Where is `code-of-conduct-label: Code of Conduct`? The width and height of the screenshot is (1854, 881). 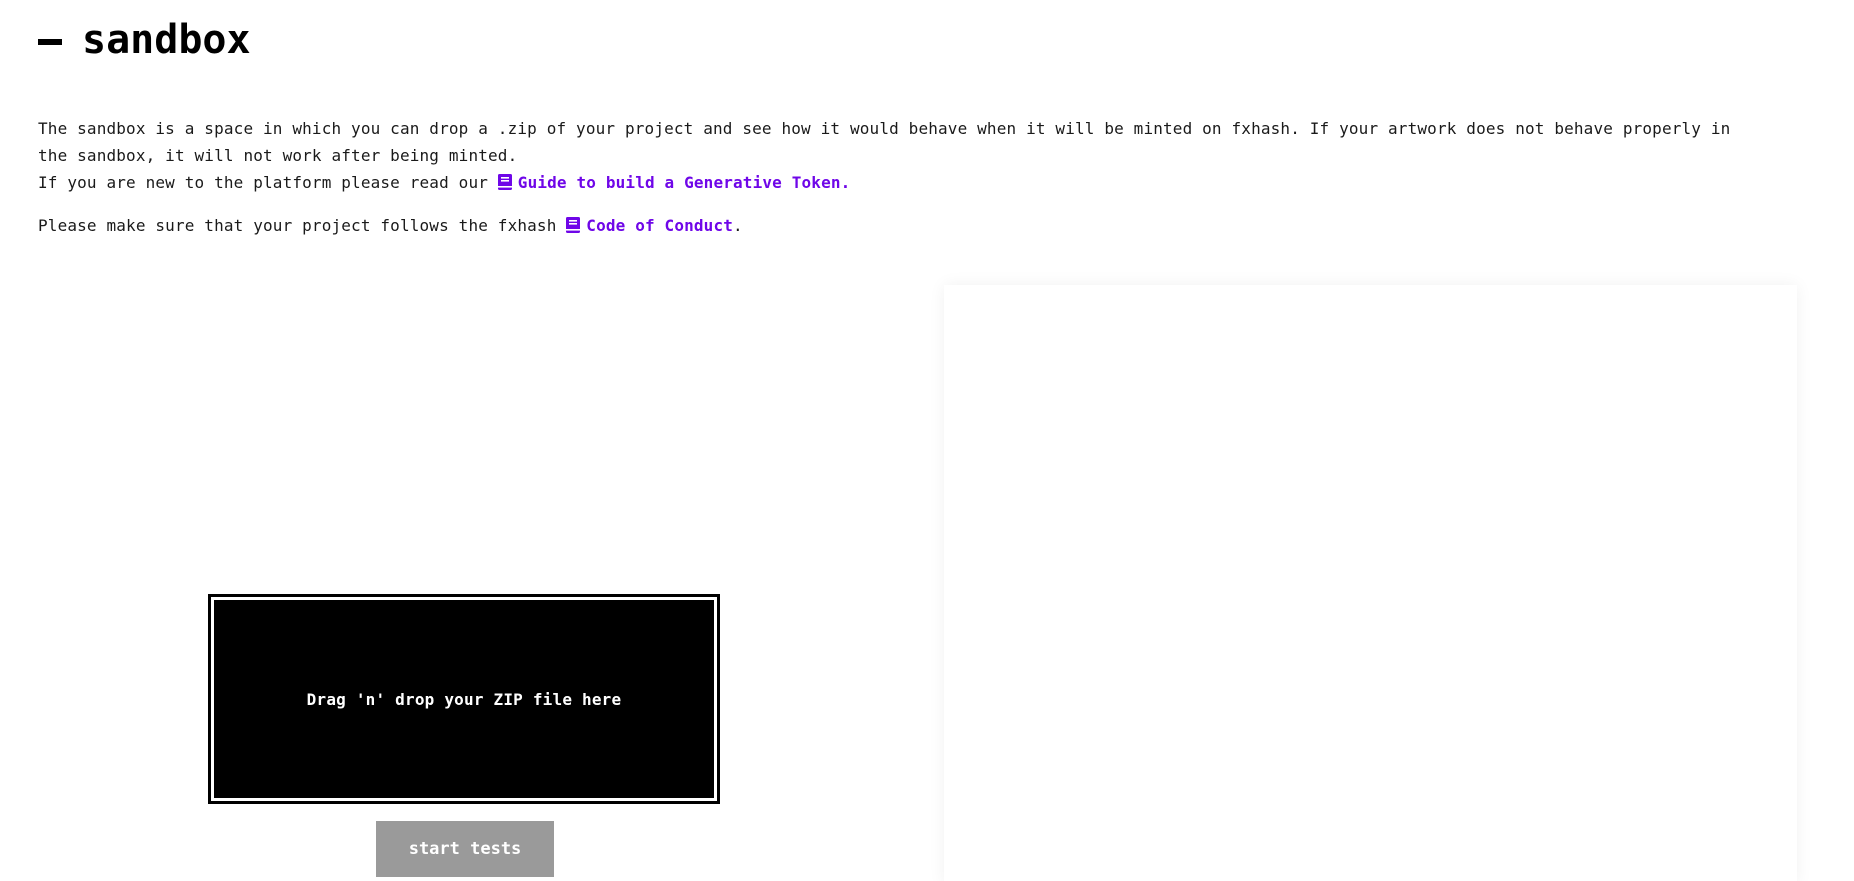
code-of-conduct-label: Code of Conduct is located at coordinates (660, 225).